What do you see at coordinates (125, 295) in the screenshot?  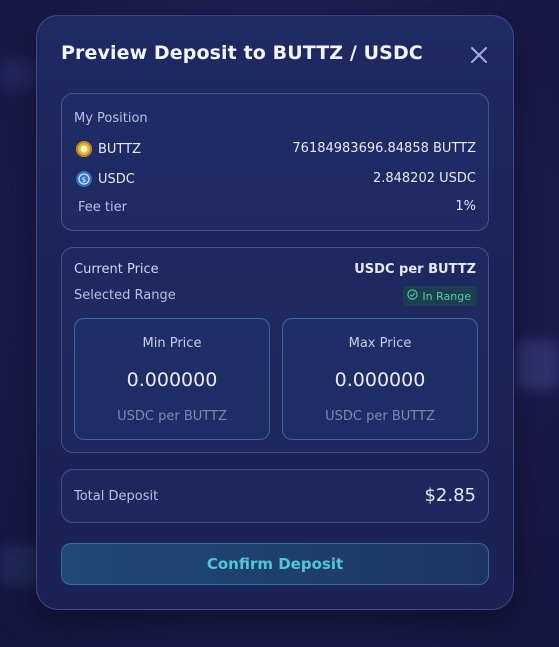 I see `selected-range-label: Selected Range` at bounding box center [125, 295].